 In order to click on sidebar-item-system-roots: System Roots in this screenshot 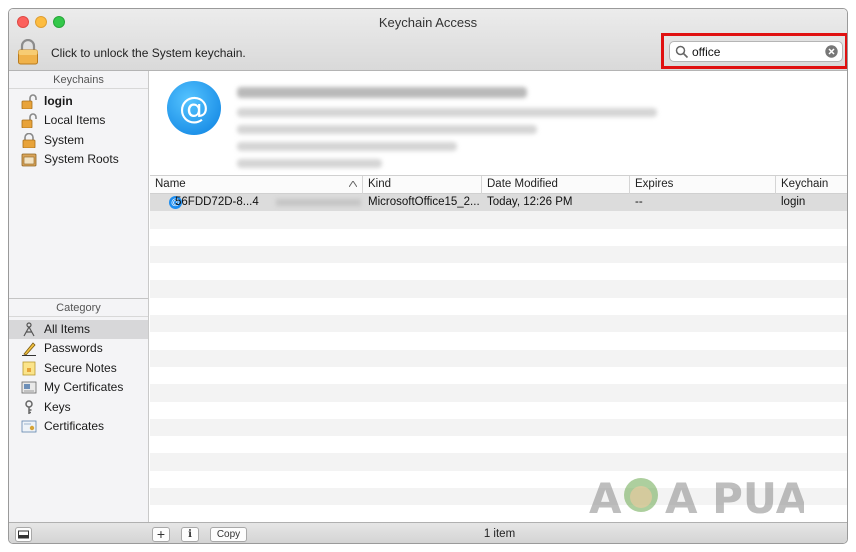, I will do `click(78, 159)`.